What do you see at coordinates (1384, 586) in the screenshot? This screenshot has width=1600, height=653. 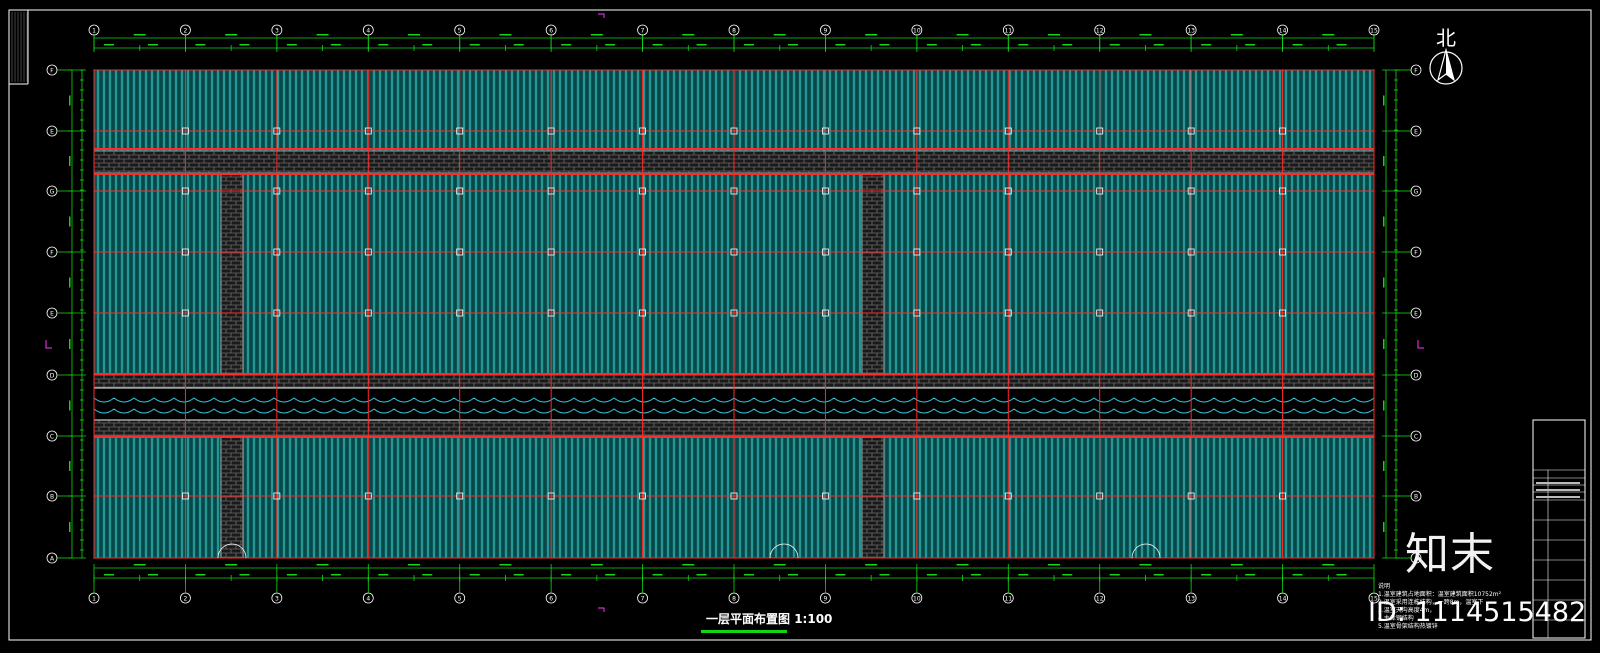 I see `notes-heading: 说明` at bounding box center [1384, 586].